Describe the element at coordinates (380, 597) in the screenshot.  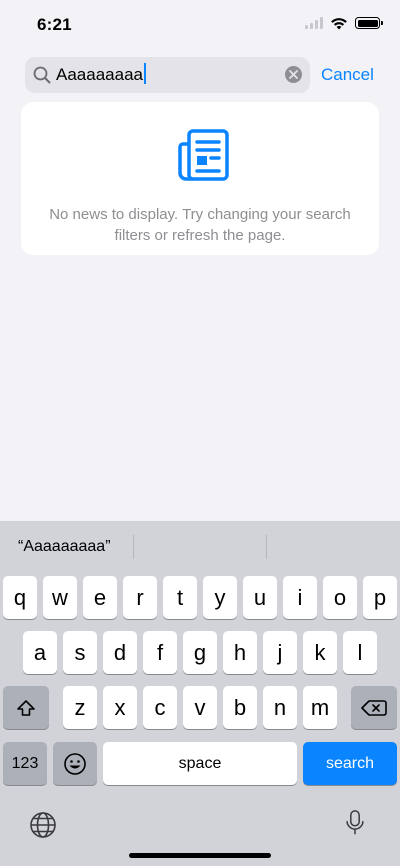
I see `key-p: p` at that location.